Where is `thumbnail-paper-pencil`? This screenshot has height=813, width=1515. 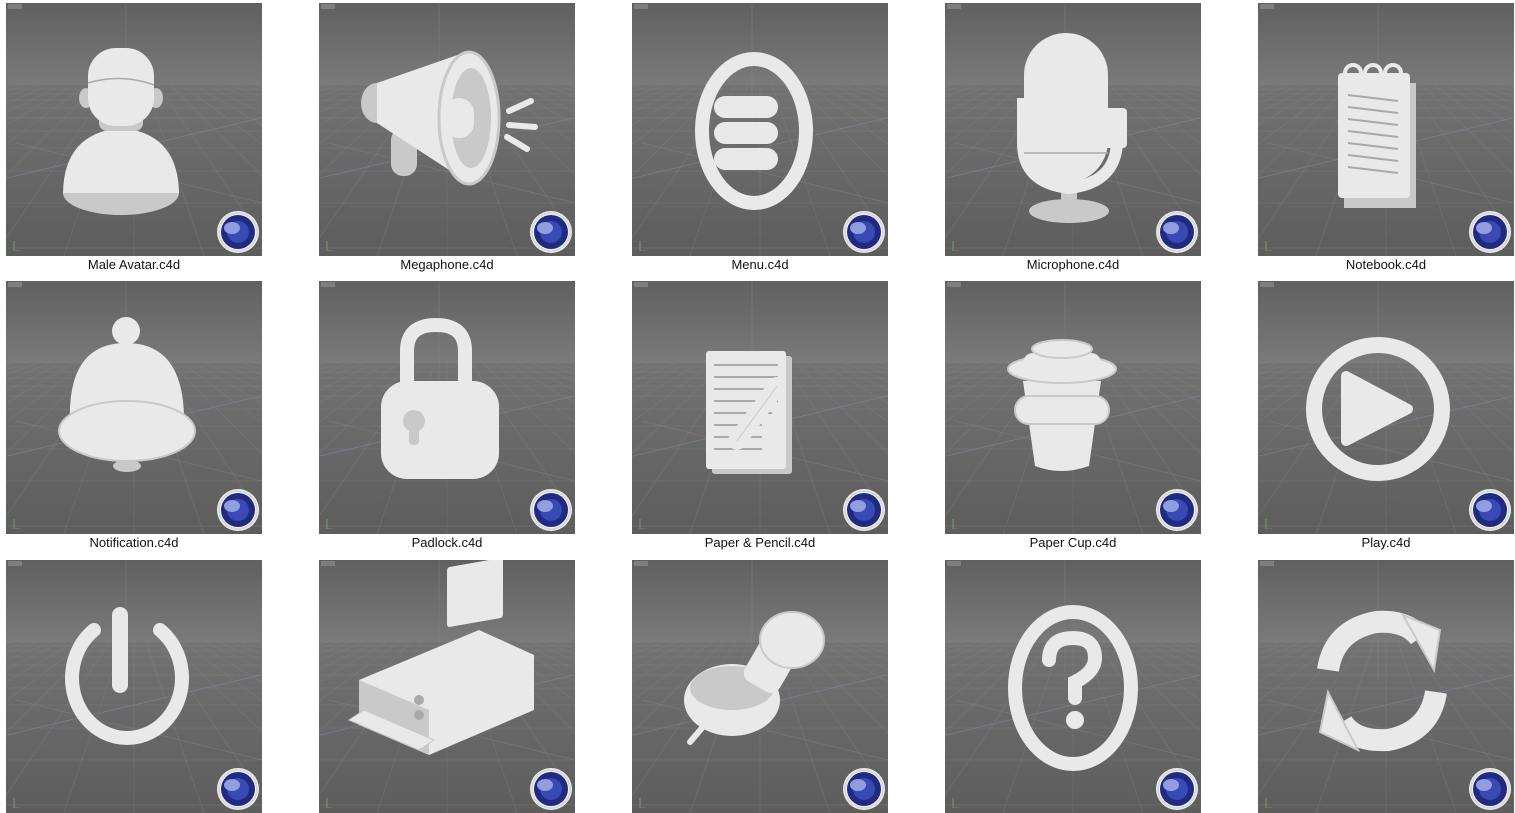
thumbnail-paper-pencil is located at coordinates (760, 407).